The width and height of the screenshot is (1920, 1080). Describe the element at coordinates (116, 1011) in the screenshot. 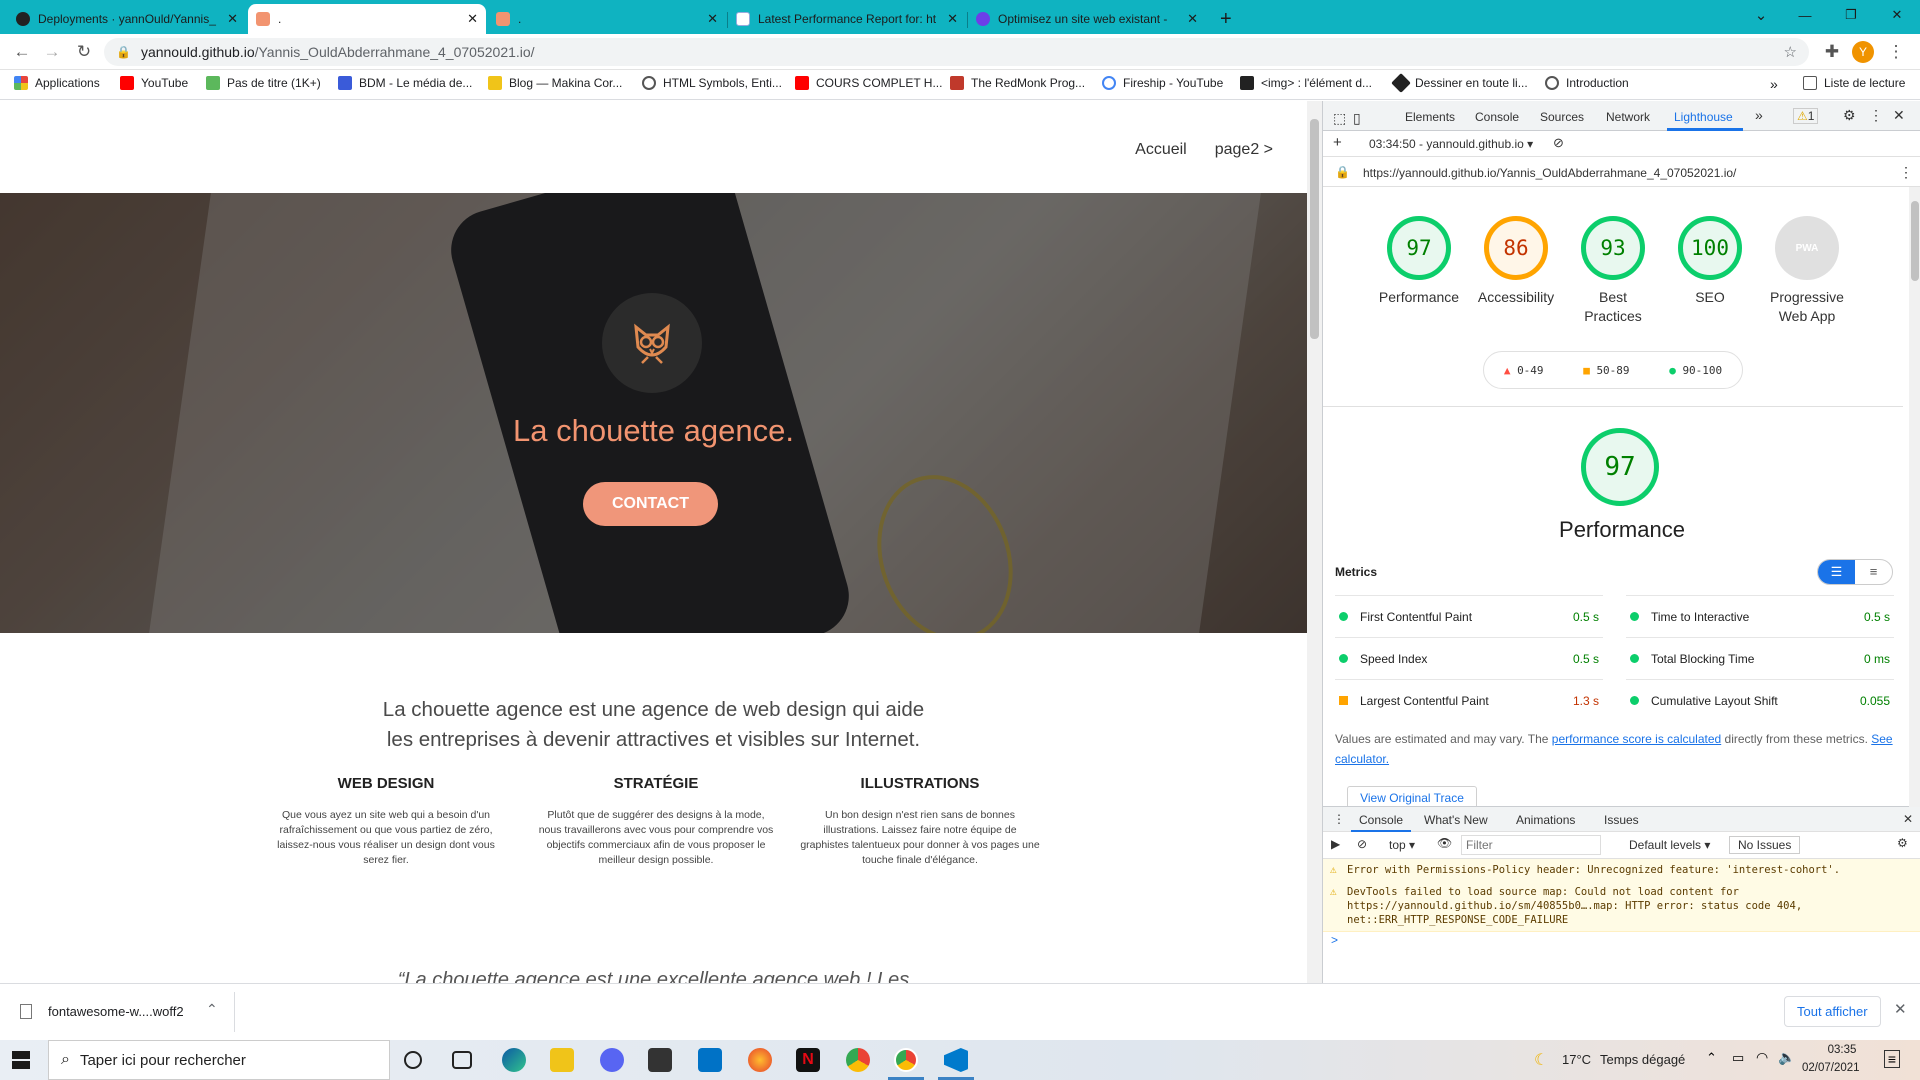

I see `download-item: fontawesome-w....woff2` at that location.